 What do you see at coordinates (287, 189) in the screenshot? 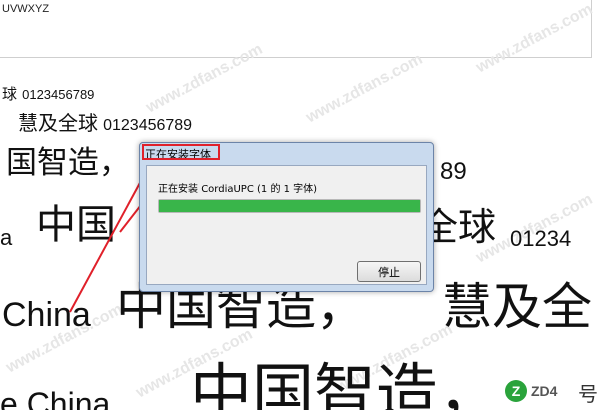
I see `status-suffix: (1 的 1 字体)` at bounding box center [287, 189].